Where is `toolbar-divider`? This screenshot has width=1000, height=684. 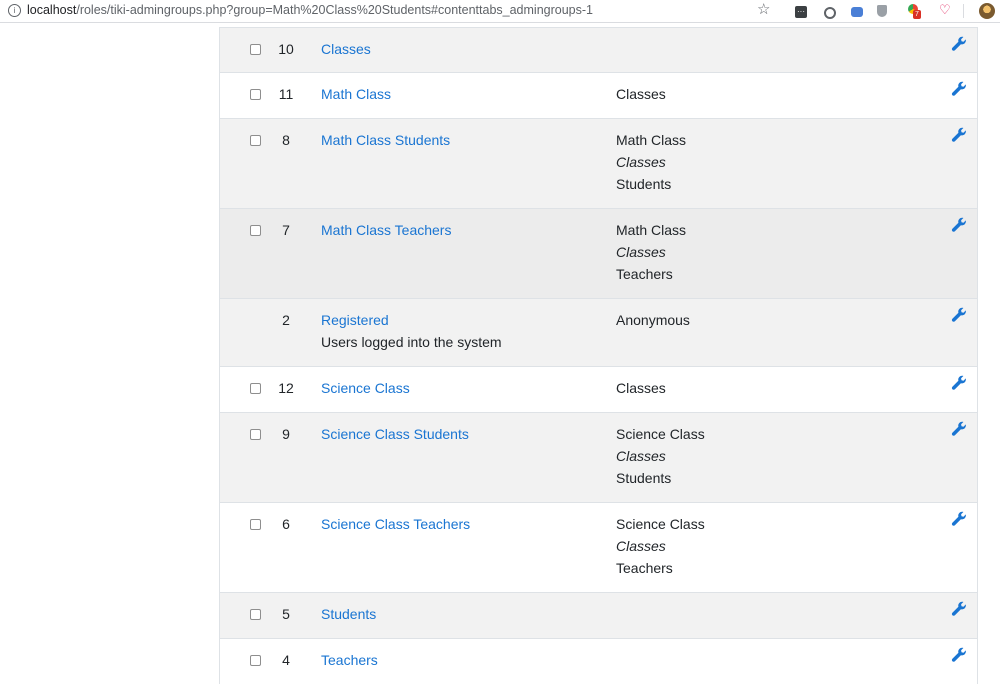
toolbar-divider is located at coordinates (963, 11).